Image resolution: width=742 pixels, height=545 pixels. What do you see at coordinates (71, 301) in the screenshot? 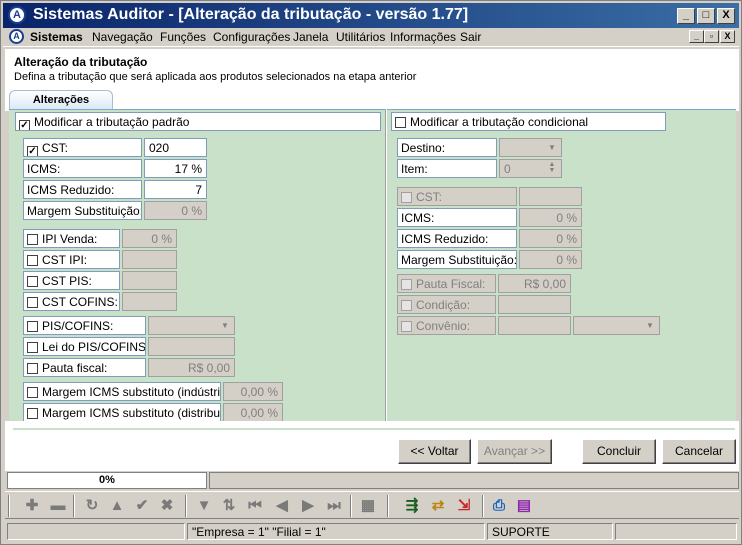
I see `cst-cofins-checkbox: CST COFINS:` at bounding box center [71, 301].